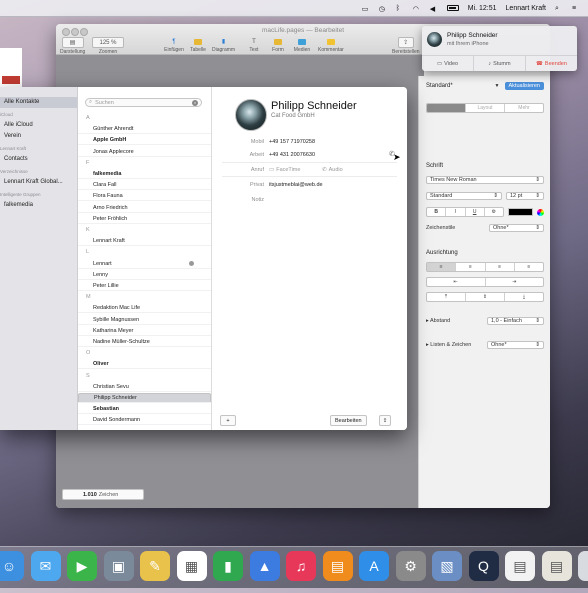 This screenshot has height=593, width=588. Describe the element at coordinates (198, 45) in the screenshot. I see `toolbar-table: Tabelle` at that location.